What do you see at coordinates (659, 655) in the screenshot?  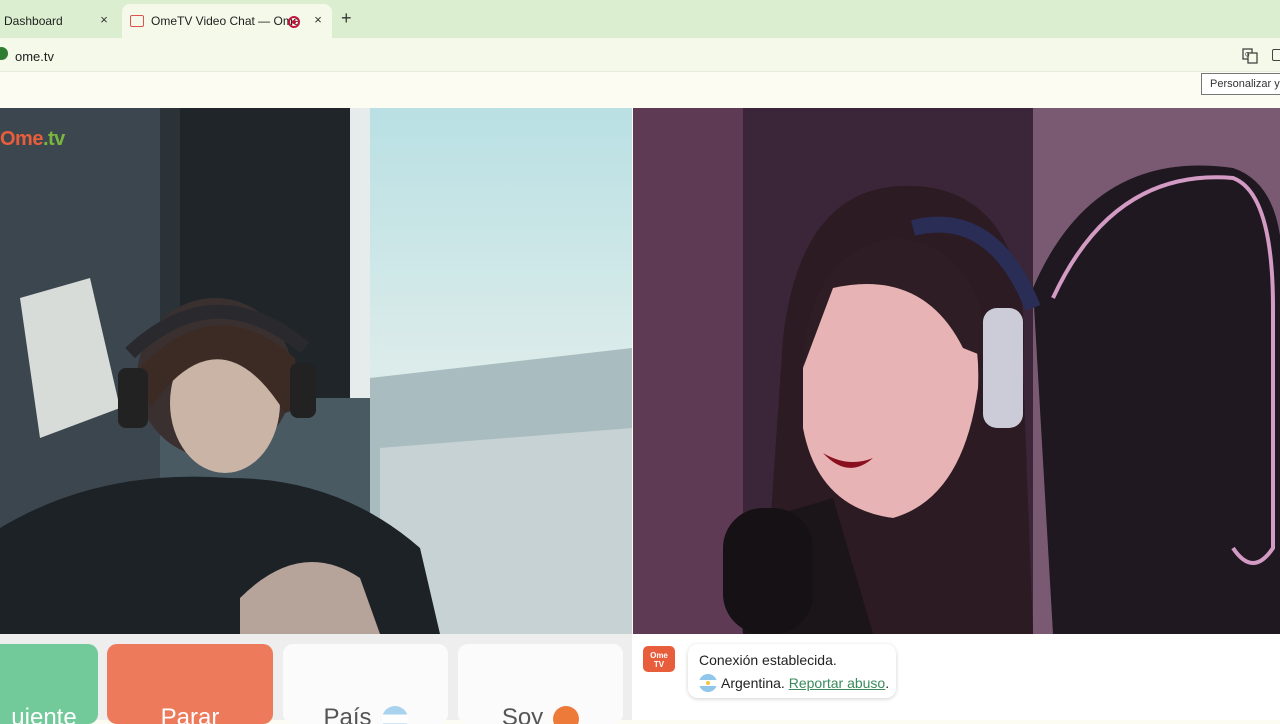 I see `logo-top-text: Ome` at bounding box center [659, 655].